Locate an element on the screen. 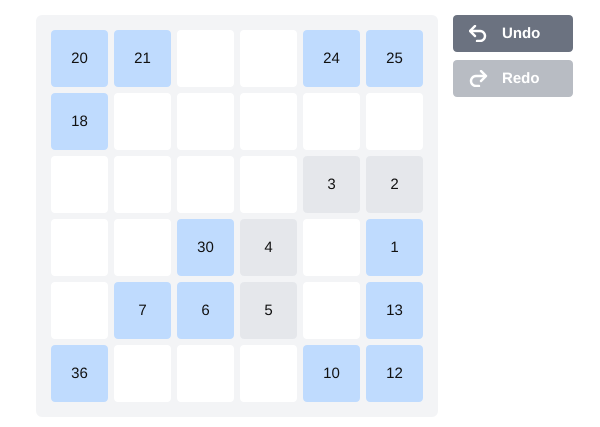  grid-cell: 4 is located at coordinates (268, 247).